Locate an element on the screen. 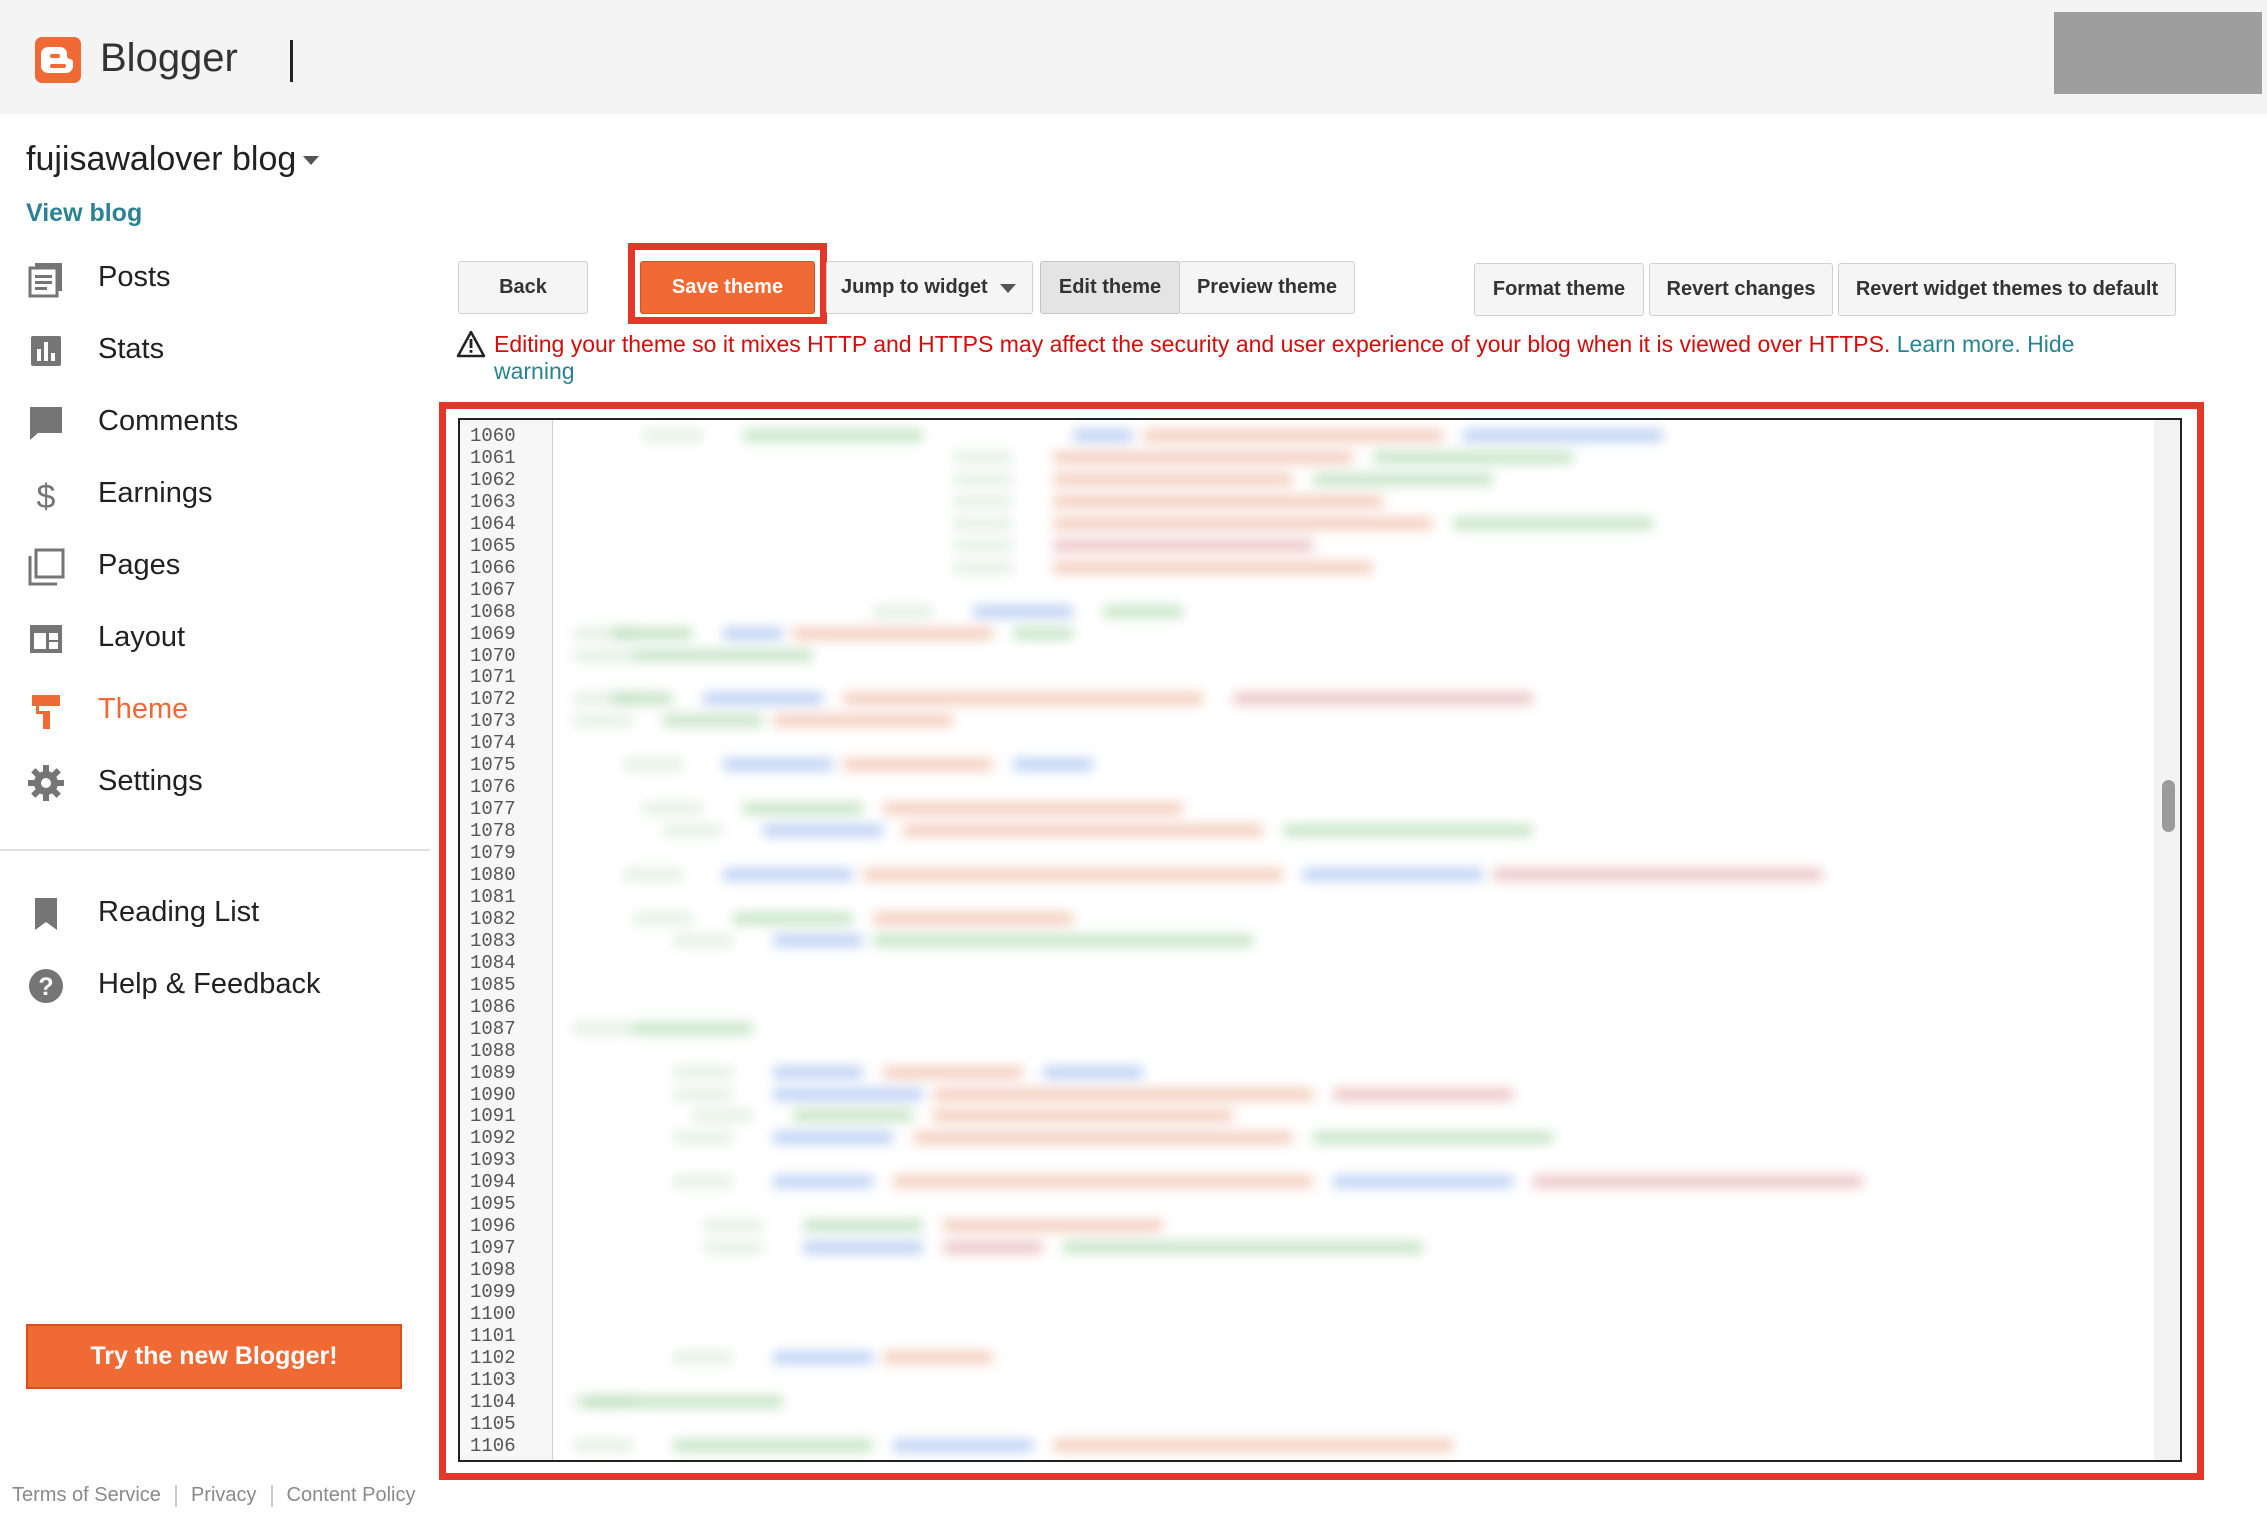 The image size is (2267, 1530). revert-changes-button: Revert changes is located at coordinates (1741, 289).